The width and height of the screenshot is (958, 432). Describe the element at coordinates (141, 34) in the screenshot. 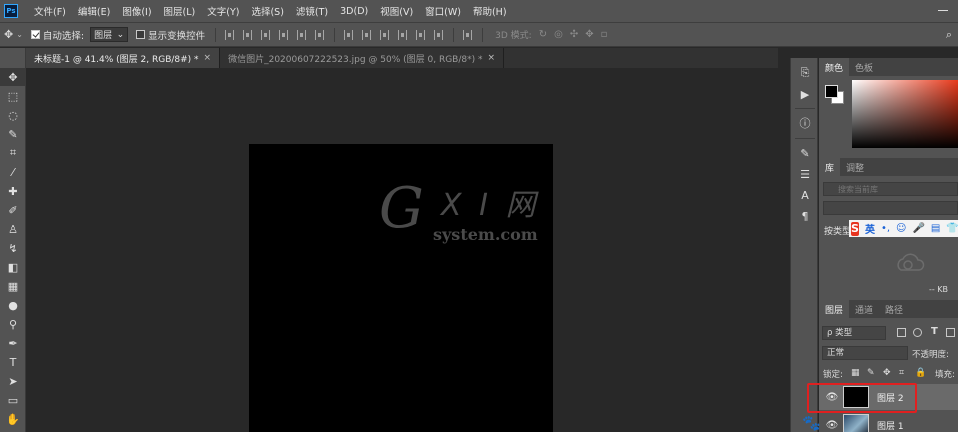

I see `show-transform-checkbox` at that location.